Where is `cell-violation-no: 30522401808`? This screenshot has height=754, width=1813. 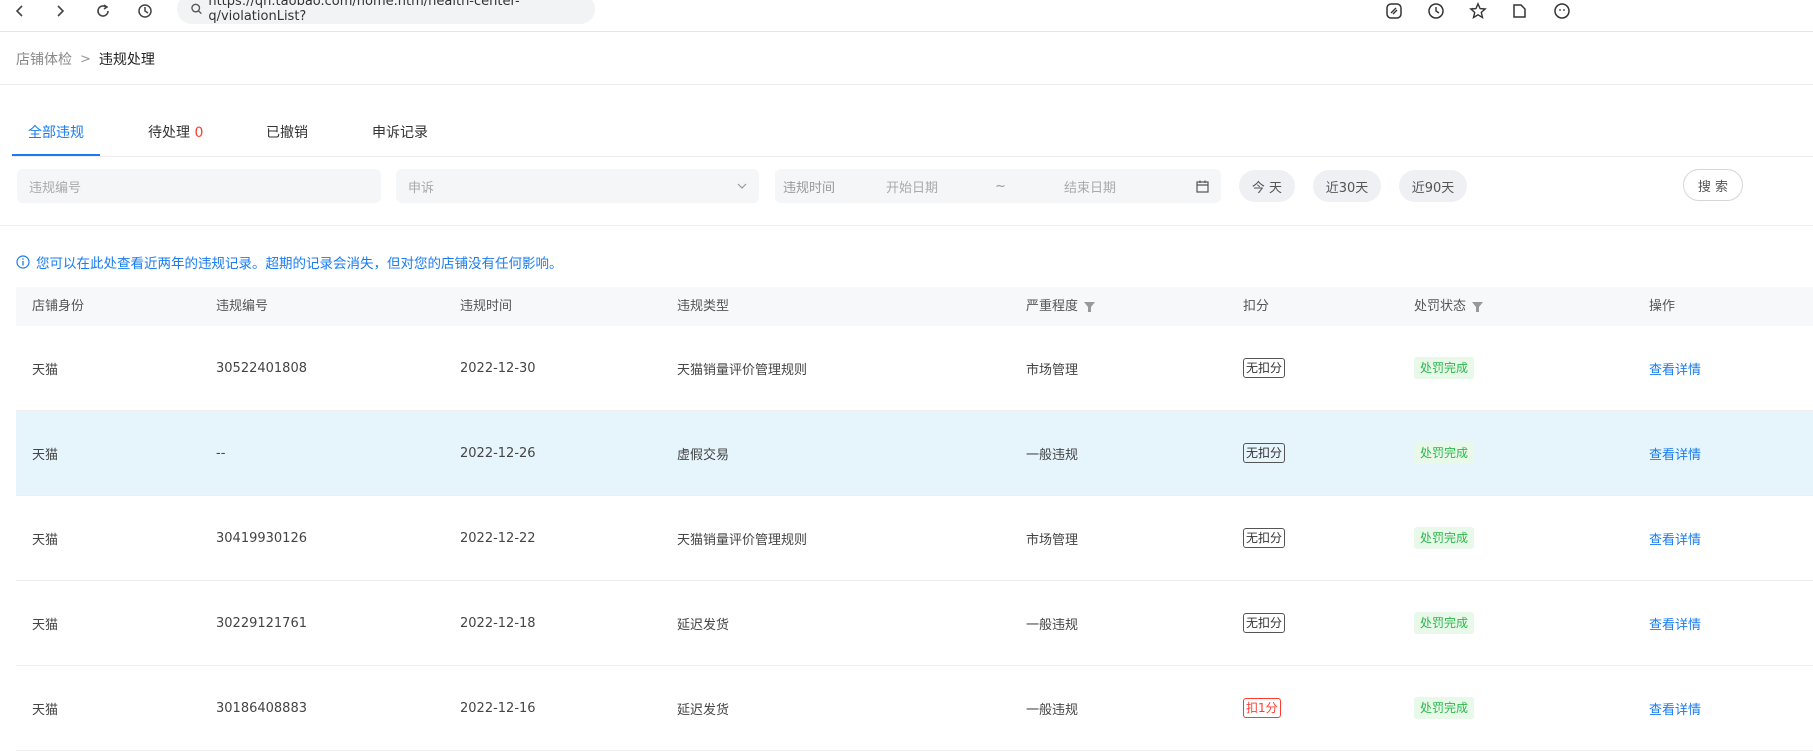 cell-violation-no: 30522401808 is located at coordinates (261, 368).